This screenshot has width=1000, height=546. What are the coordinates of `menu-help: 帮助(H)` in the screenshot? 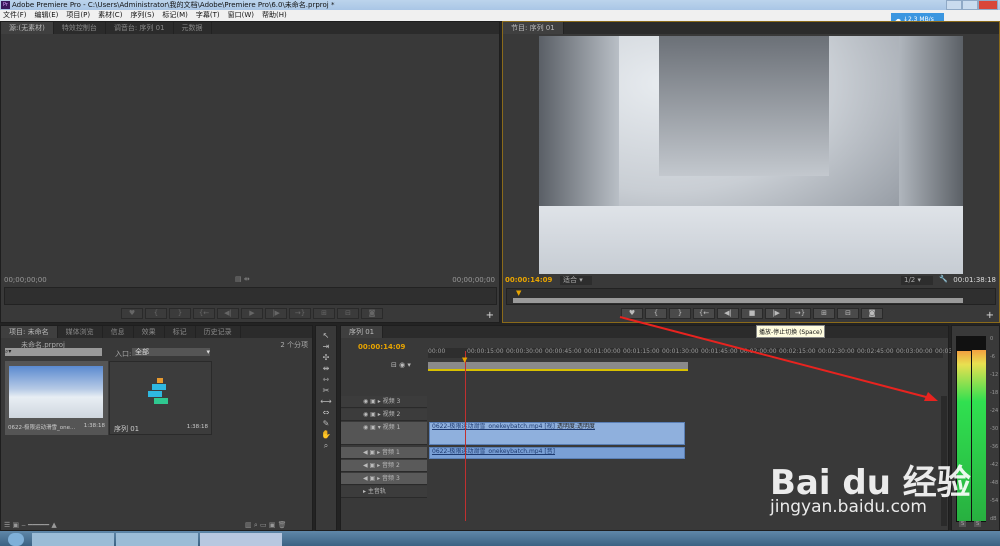 It's located at (274, 15).